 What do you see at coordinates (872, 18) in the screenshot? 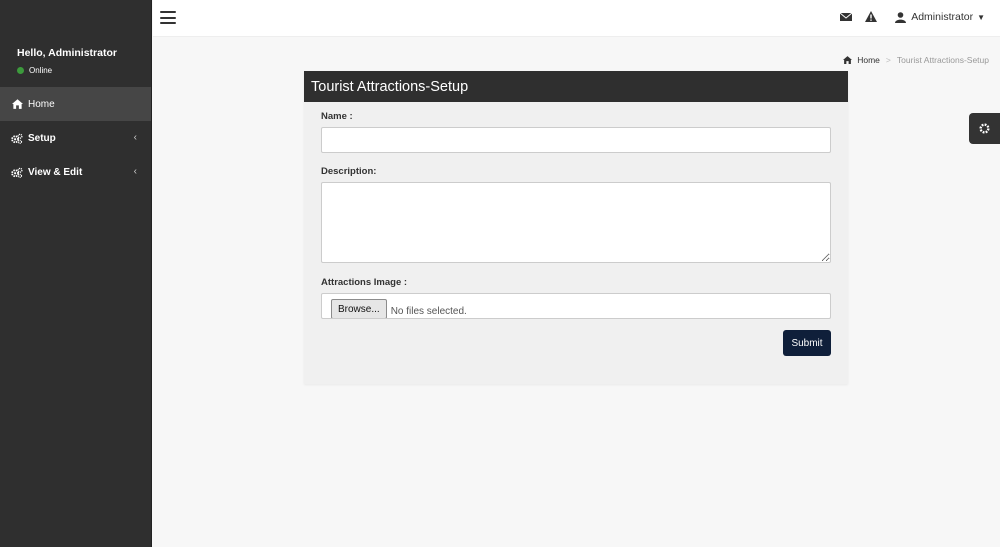
I see `warning-icon` at bounding box center [872, 18].